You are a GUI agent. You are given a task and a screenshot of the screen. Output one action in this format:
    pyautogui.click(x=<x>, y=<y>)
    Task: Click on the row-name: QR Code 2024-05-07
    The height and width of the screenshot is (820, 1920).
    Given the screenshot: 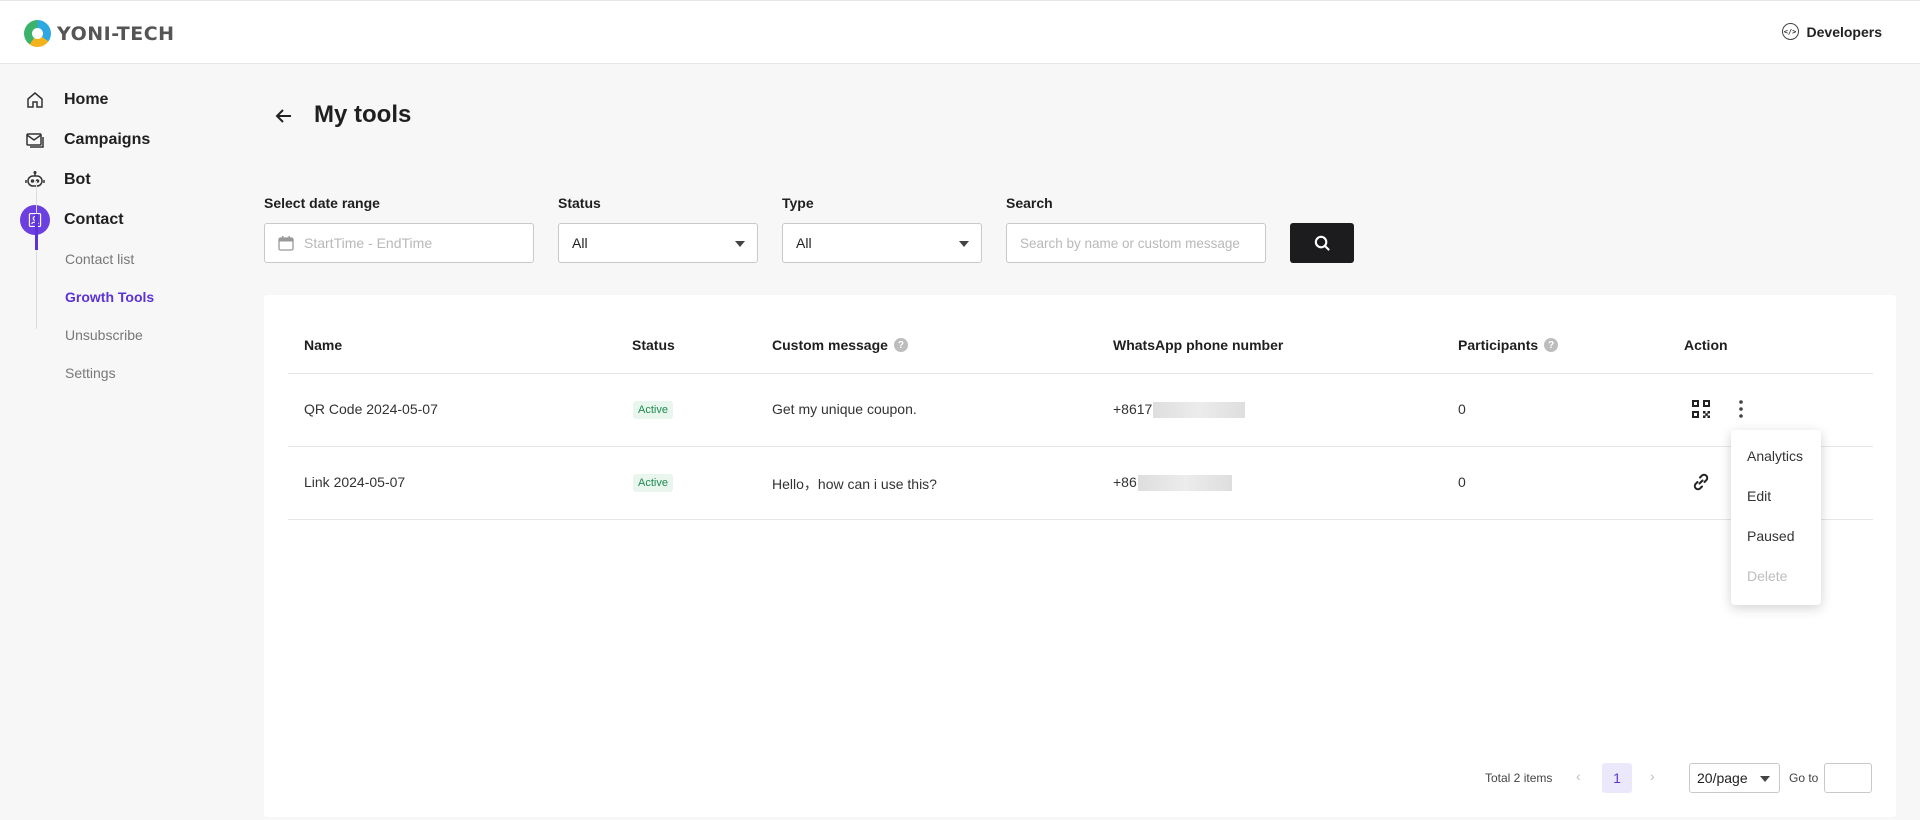 What is the action you would take?
    pyautogui.click(x=371, y=409)
    